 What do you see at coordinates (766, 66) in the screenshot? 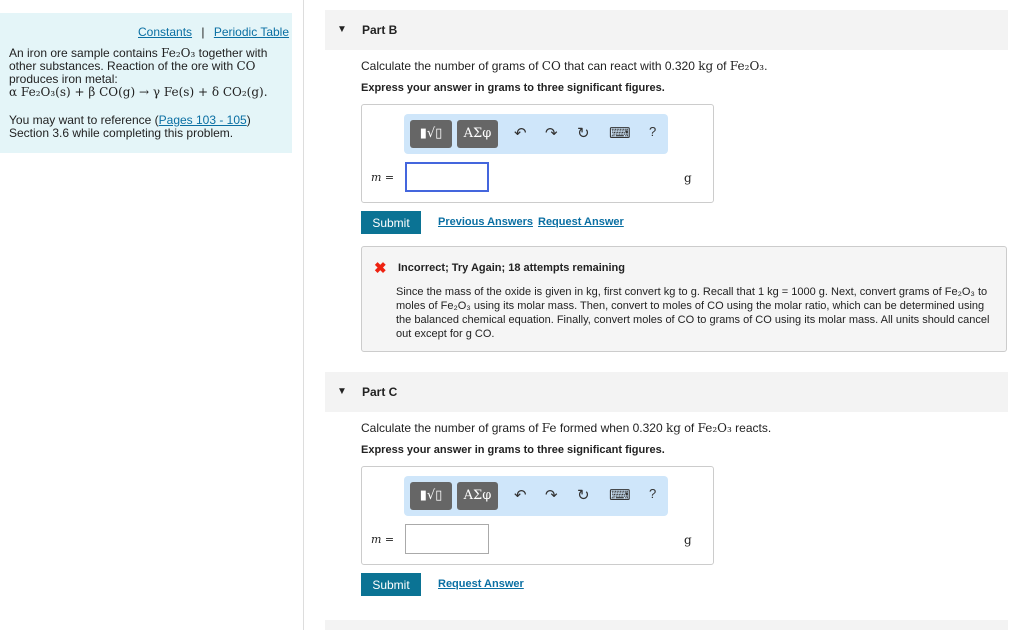
I see `question-text: .` at bounding box center [766, 66].